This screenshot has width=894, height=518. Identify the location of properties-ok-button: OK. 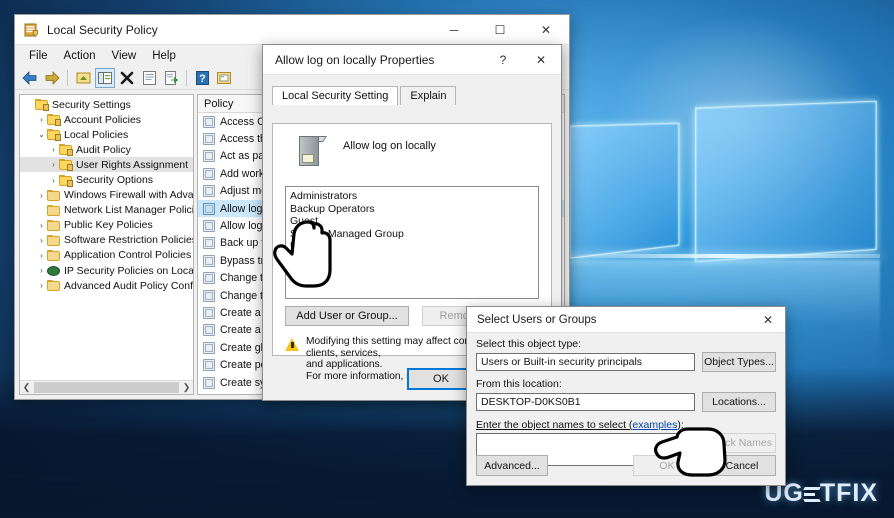
(441, 379).